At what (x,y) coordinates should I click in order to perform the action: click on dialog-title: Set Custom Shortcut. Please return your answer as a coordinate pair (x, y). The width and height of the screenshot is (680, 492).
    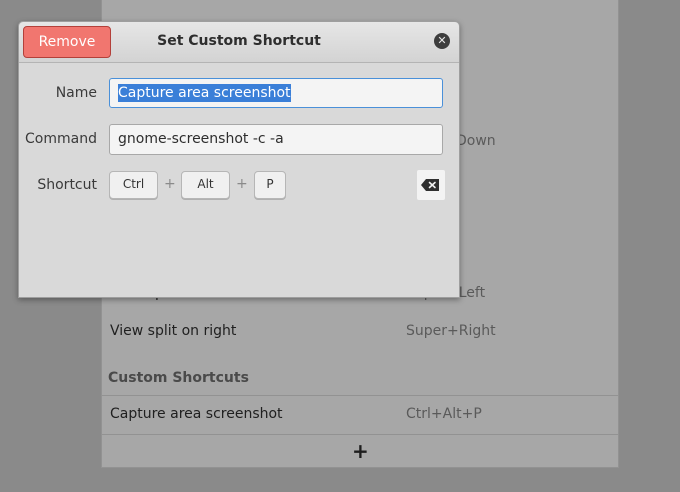
    Looking at the image, I should click on (239, 41).